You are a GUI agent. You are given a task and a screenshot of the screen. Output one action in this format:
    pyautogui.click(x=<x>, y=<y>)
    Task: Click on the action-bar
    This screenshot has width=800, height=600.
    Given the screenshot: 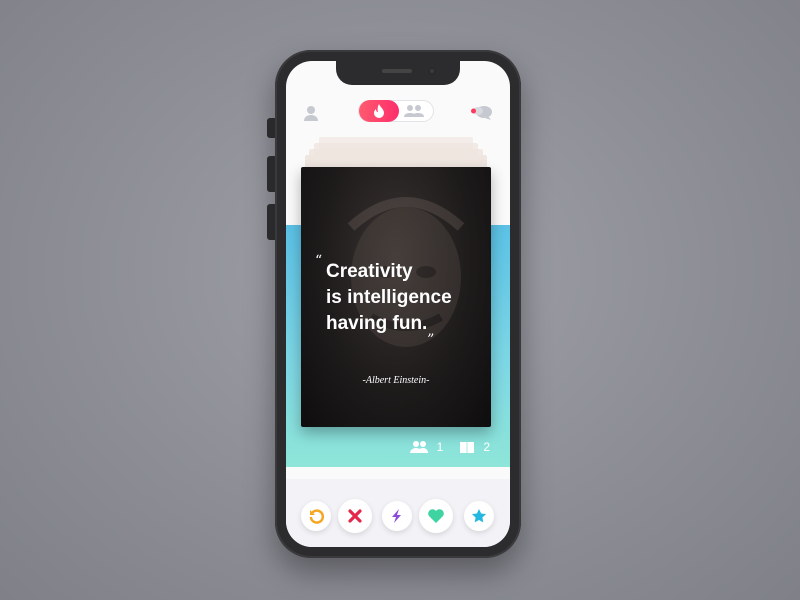 What is the action you would take?
    pyautogui.click(x=398, y=513)
    